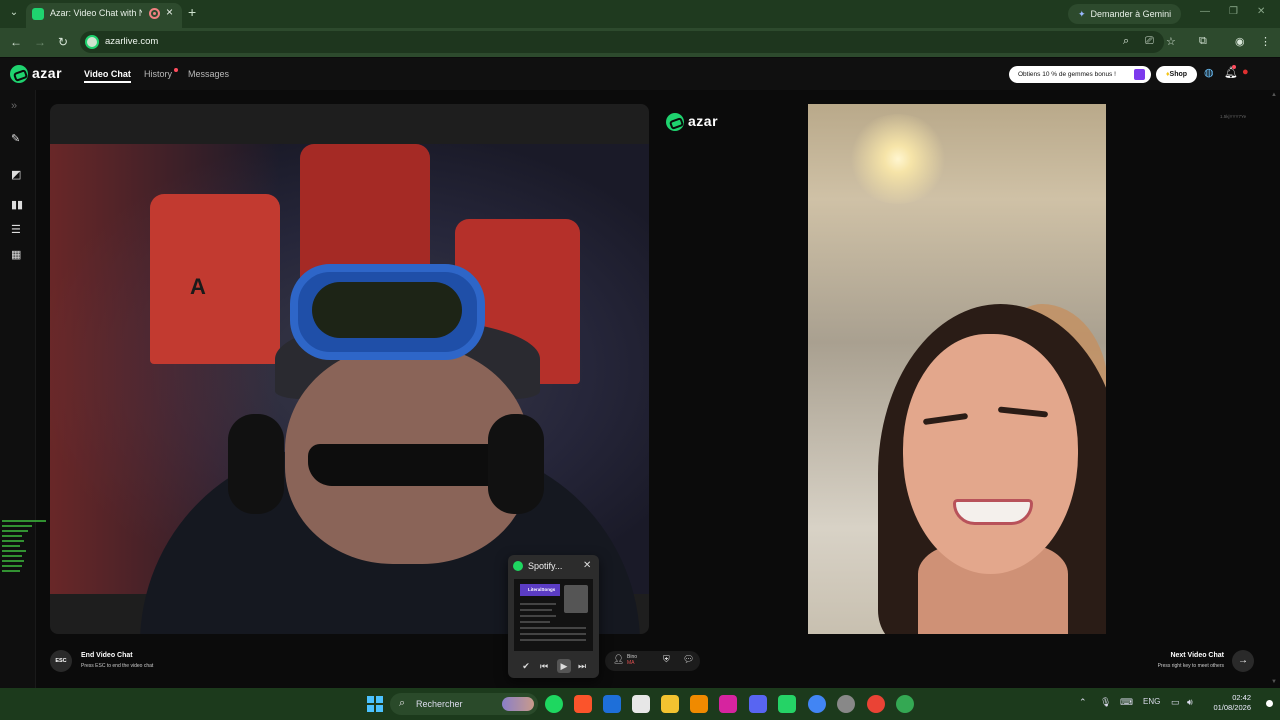 The width and height of the screenshot is (1280, 720). Describe the element at coordinates (107, 655) in the screenshot. I see `end-video-chat-title: End Video Chat` at that location.